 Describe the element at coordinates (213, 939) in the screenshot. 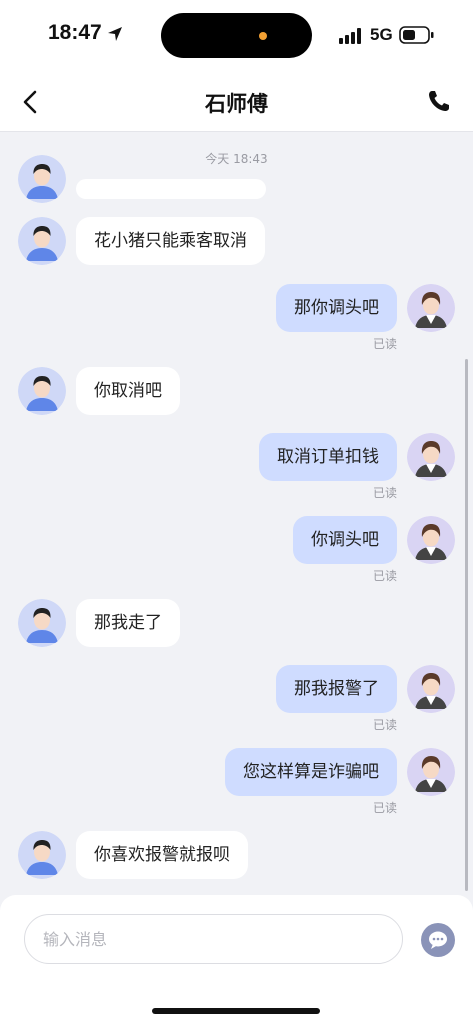

I see `message-input` at that location.